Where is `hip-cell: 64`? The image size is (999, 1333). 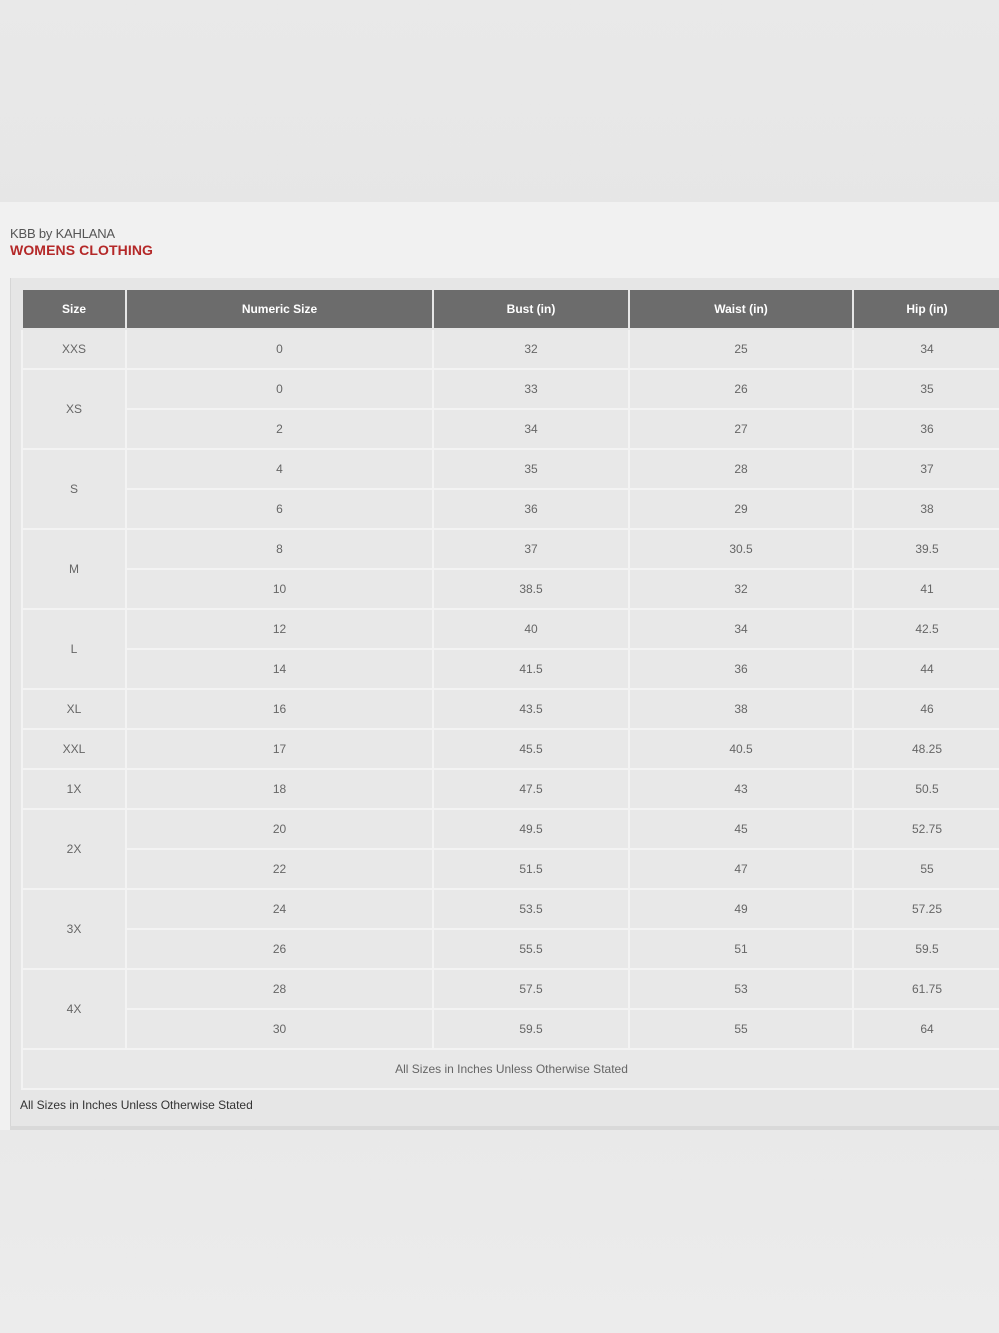
hip-cell: 64 is located at coordinates (925, 1029).